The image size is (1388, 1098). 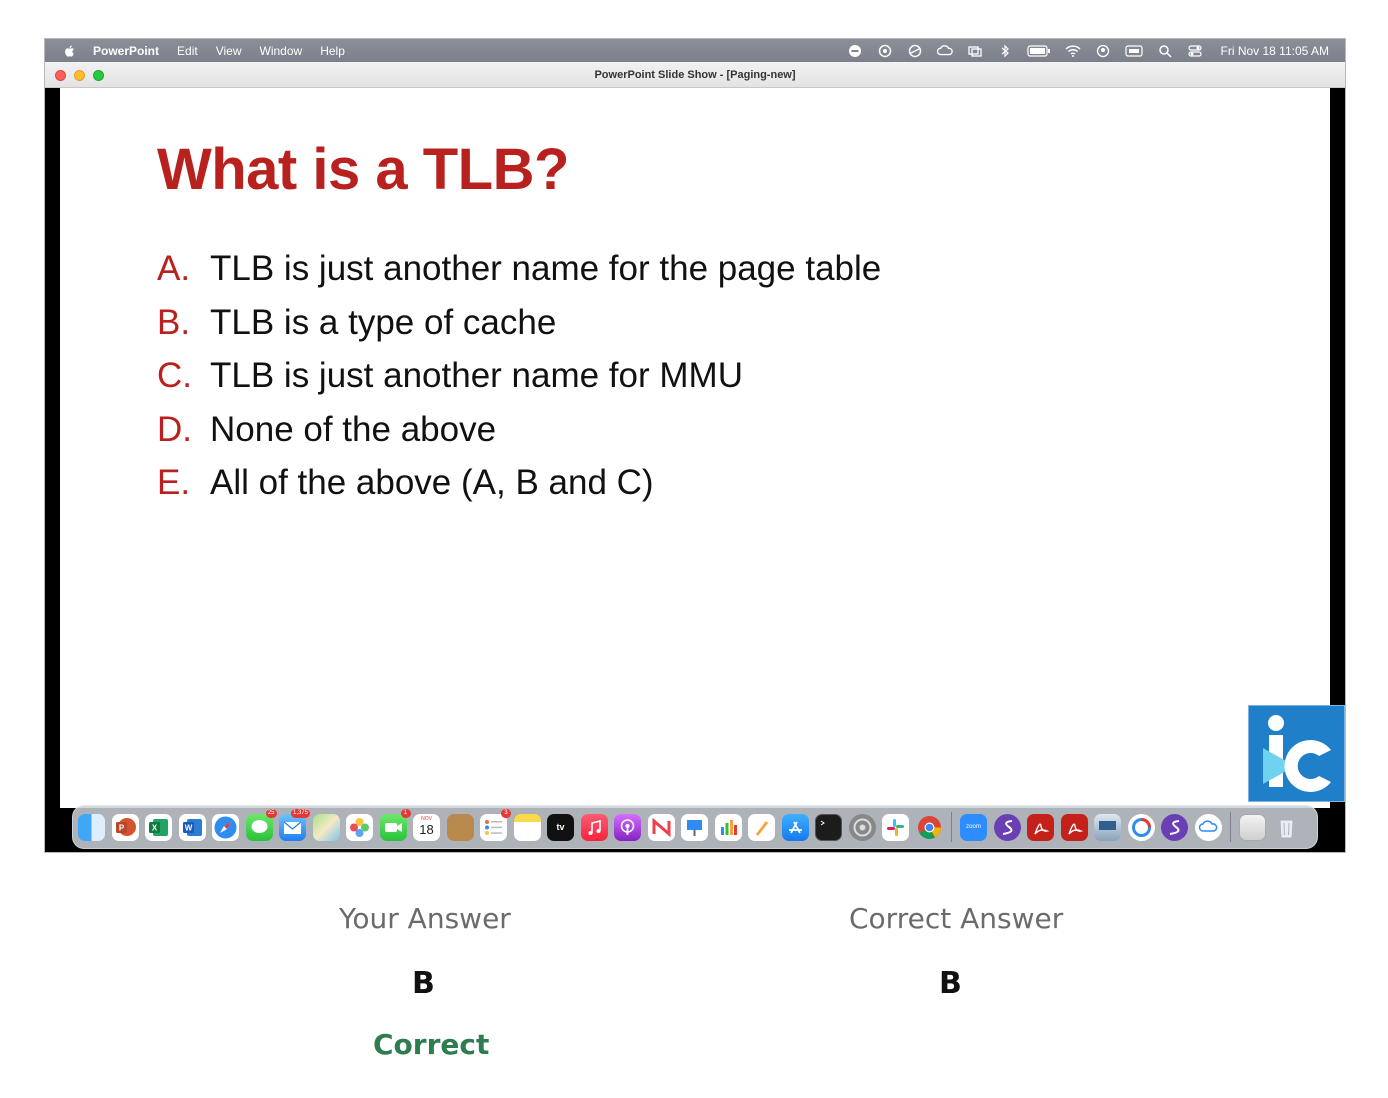 What do you see at coordinates (300, 813) in the screenshot?
I see `mail-badge: 1,375` at bounding box center [300, 813].